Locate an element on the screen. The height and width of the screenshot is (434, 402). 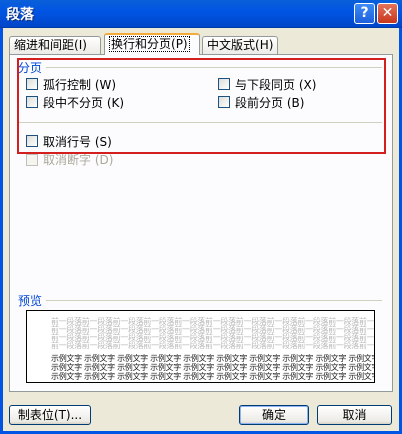
dont-hyphenate-label: 取消断字 (D) is located at coordinates (78, 160).